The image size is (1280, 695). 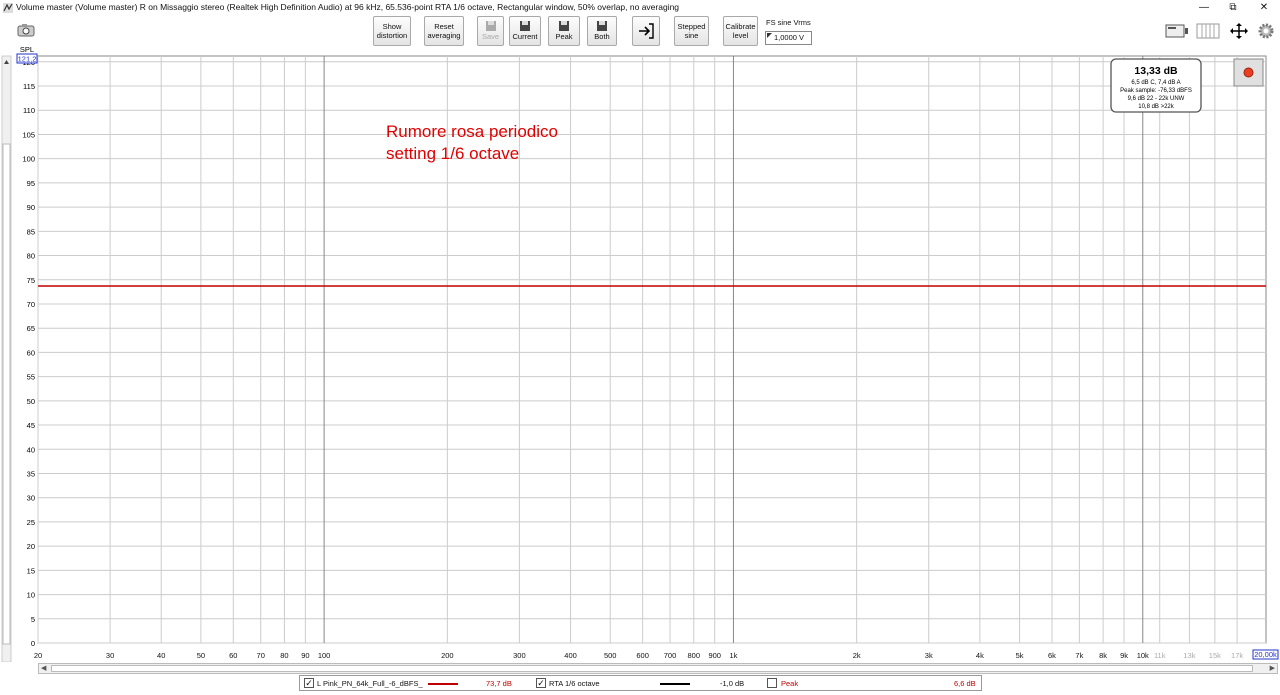 What do you see at coordinates (1052, 655) in the screenshot?
I see `x-tick-label: 6k` at bounding box center [1052, 655].